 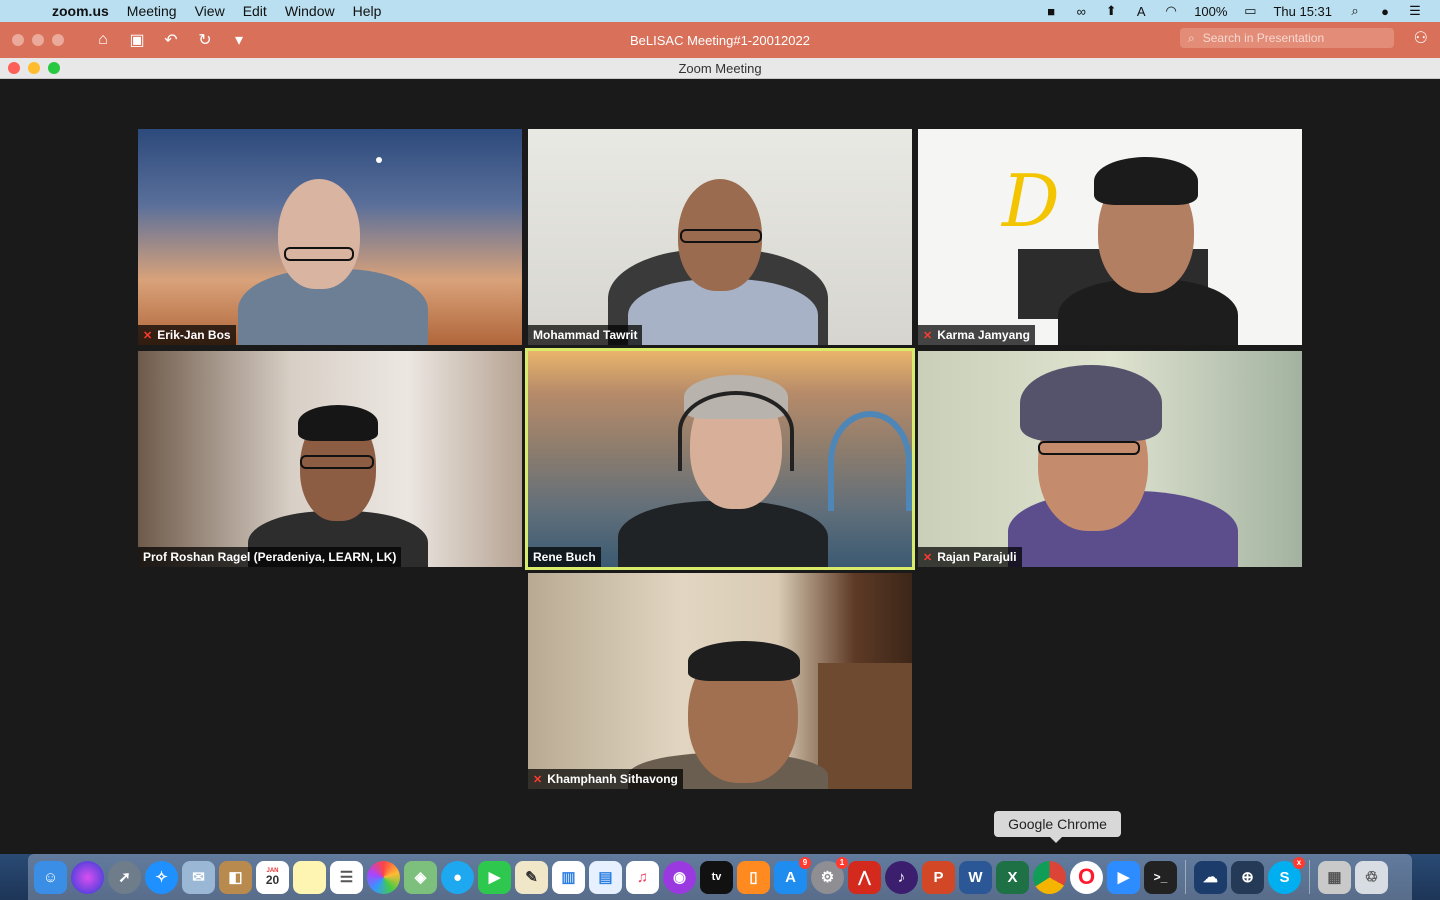 What do you see at coordinates (457, 877) in the screenshot?
I see `messages-icon: ●` at bounding box center [457, 877].